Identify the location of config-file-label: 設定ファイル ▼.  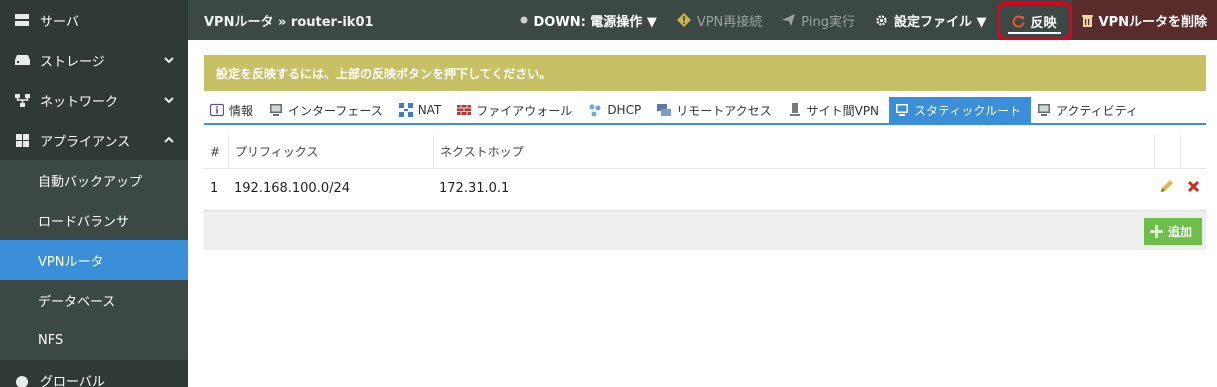
(940, 22).